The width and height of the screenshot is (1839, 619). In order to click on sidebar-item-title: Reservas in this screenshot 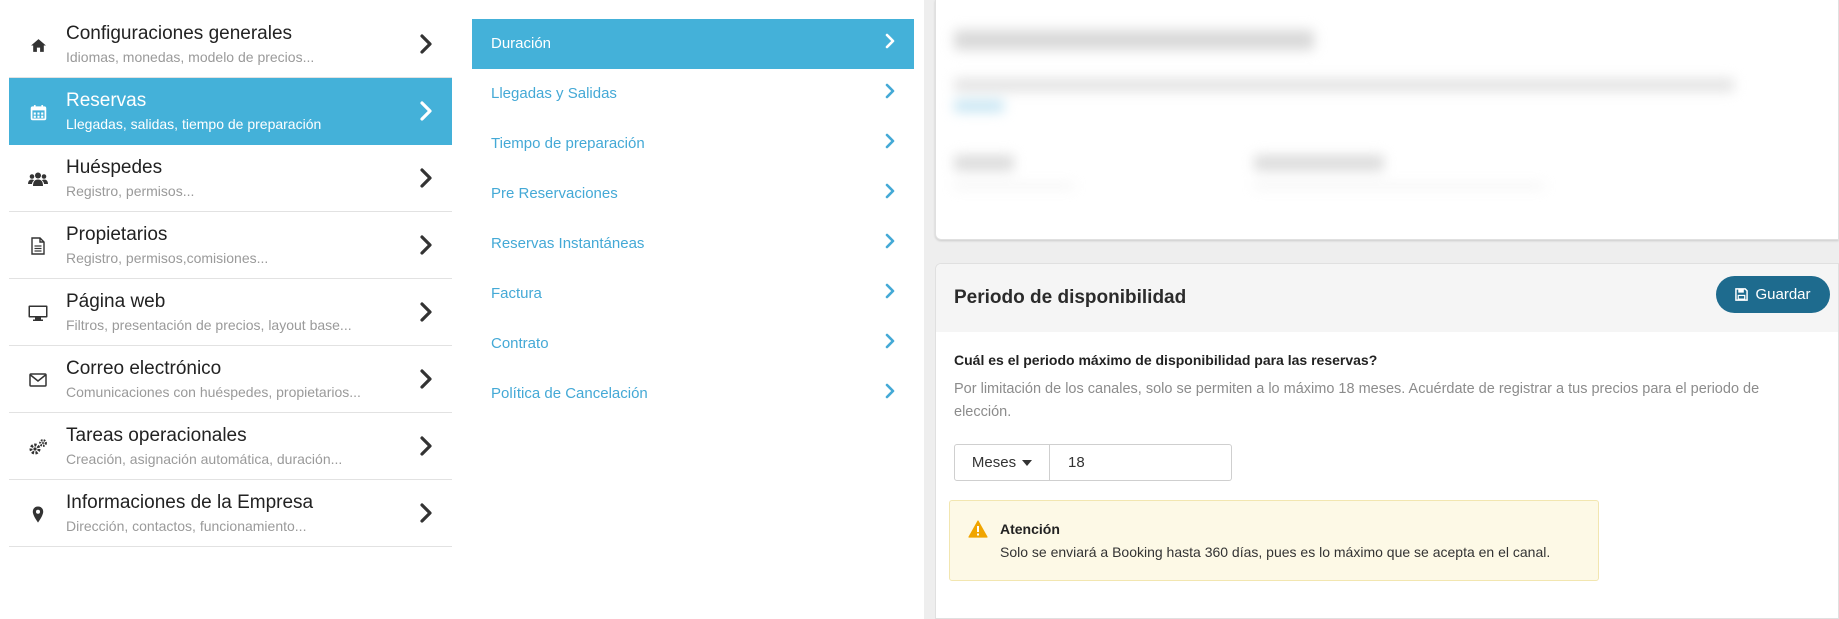, I will do `click(106, 100)`.